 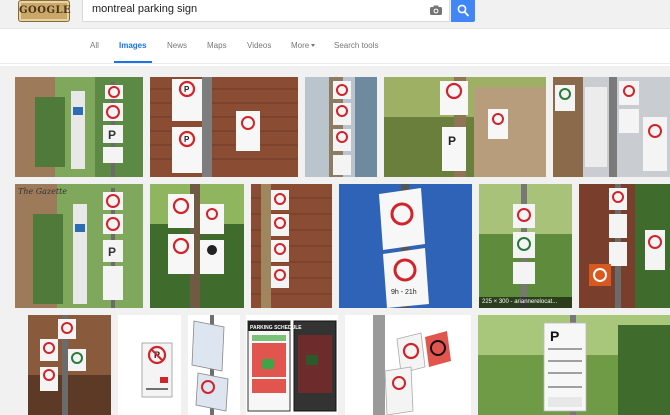 I want to click on result-image: P P, so click(x=224, y=127).